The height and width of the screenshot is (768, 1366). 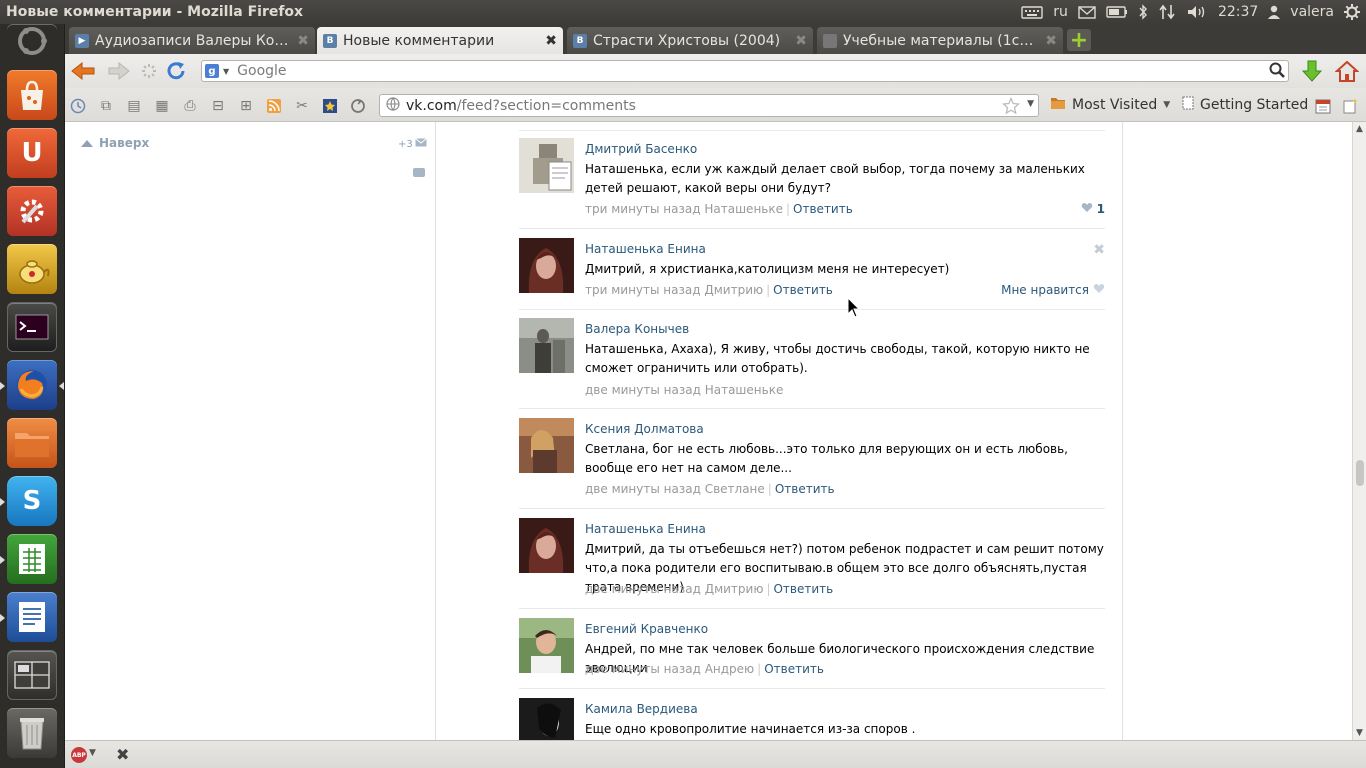 I want to click on scroll-up-arrow-icon: ▲, so click(x=1359, y=129).